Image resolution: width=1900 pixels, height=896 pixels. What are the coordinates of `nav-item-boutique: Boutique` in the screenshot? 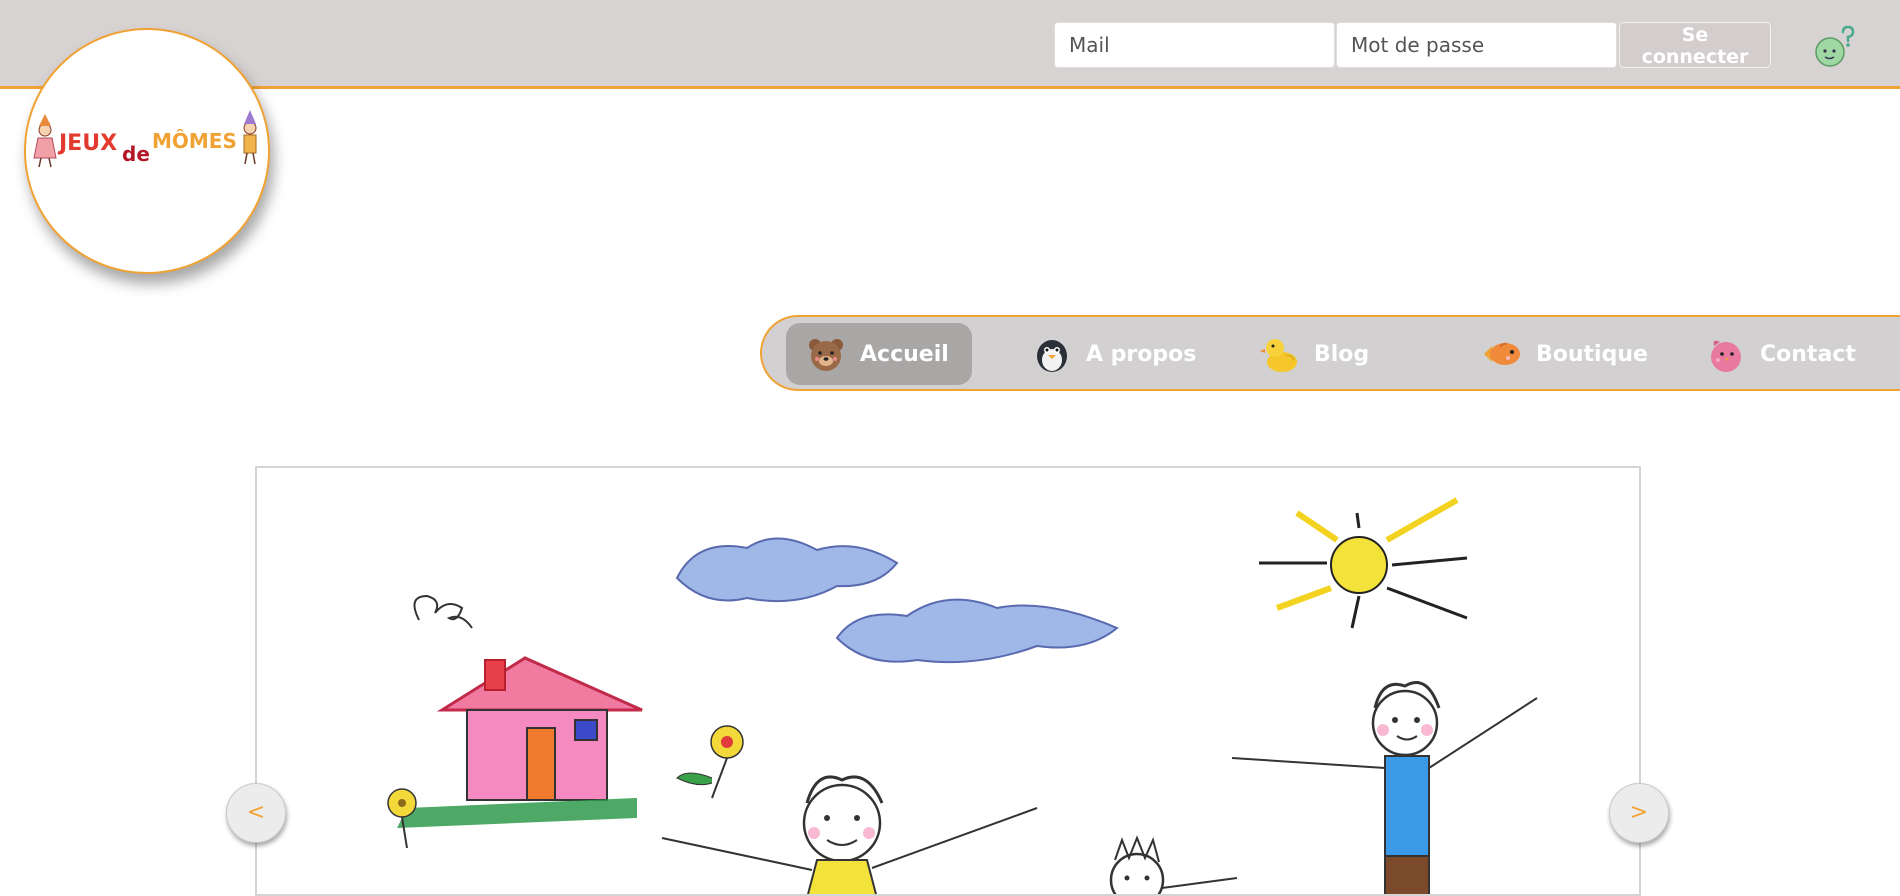 It's located at (1565, 354).